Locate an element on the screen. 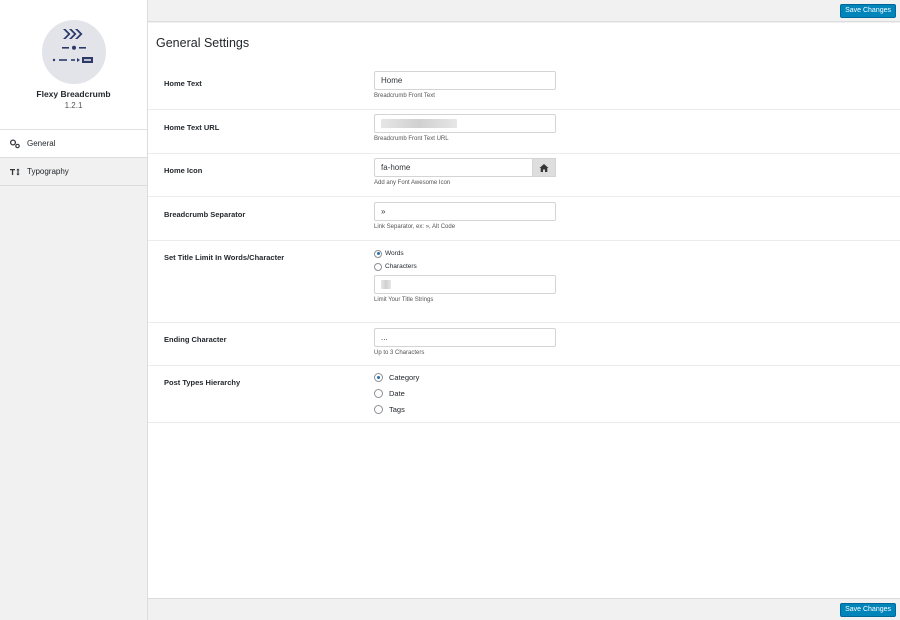 This screenshot has height=620, width=900. radio-tags-label: Tags is located at coordinates (397, 409).